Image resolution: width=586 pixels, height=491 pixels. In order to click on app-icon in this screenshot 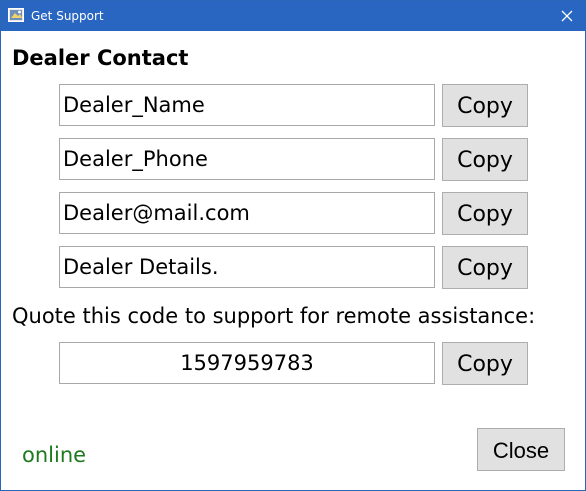, I will do `click(16, 15)`.